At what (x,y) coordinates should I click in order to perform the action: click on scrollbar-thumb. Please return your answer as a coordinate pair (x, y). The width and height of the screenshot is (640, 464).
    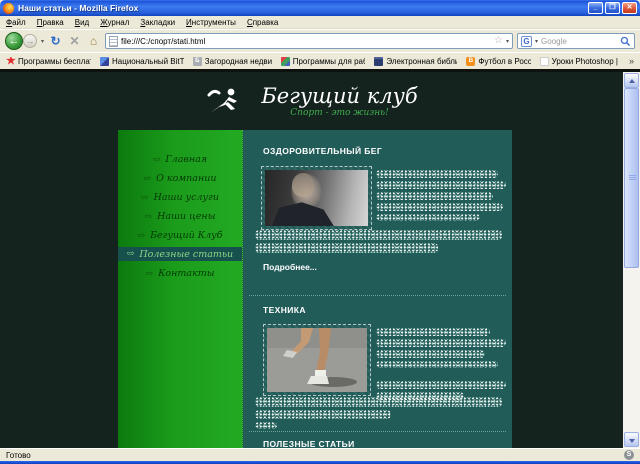
    Looking at the image, I should click on (631, 178).